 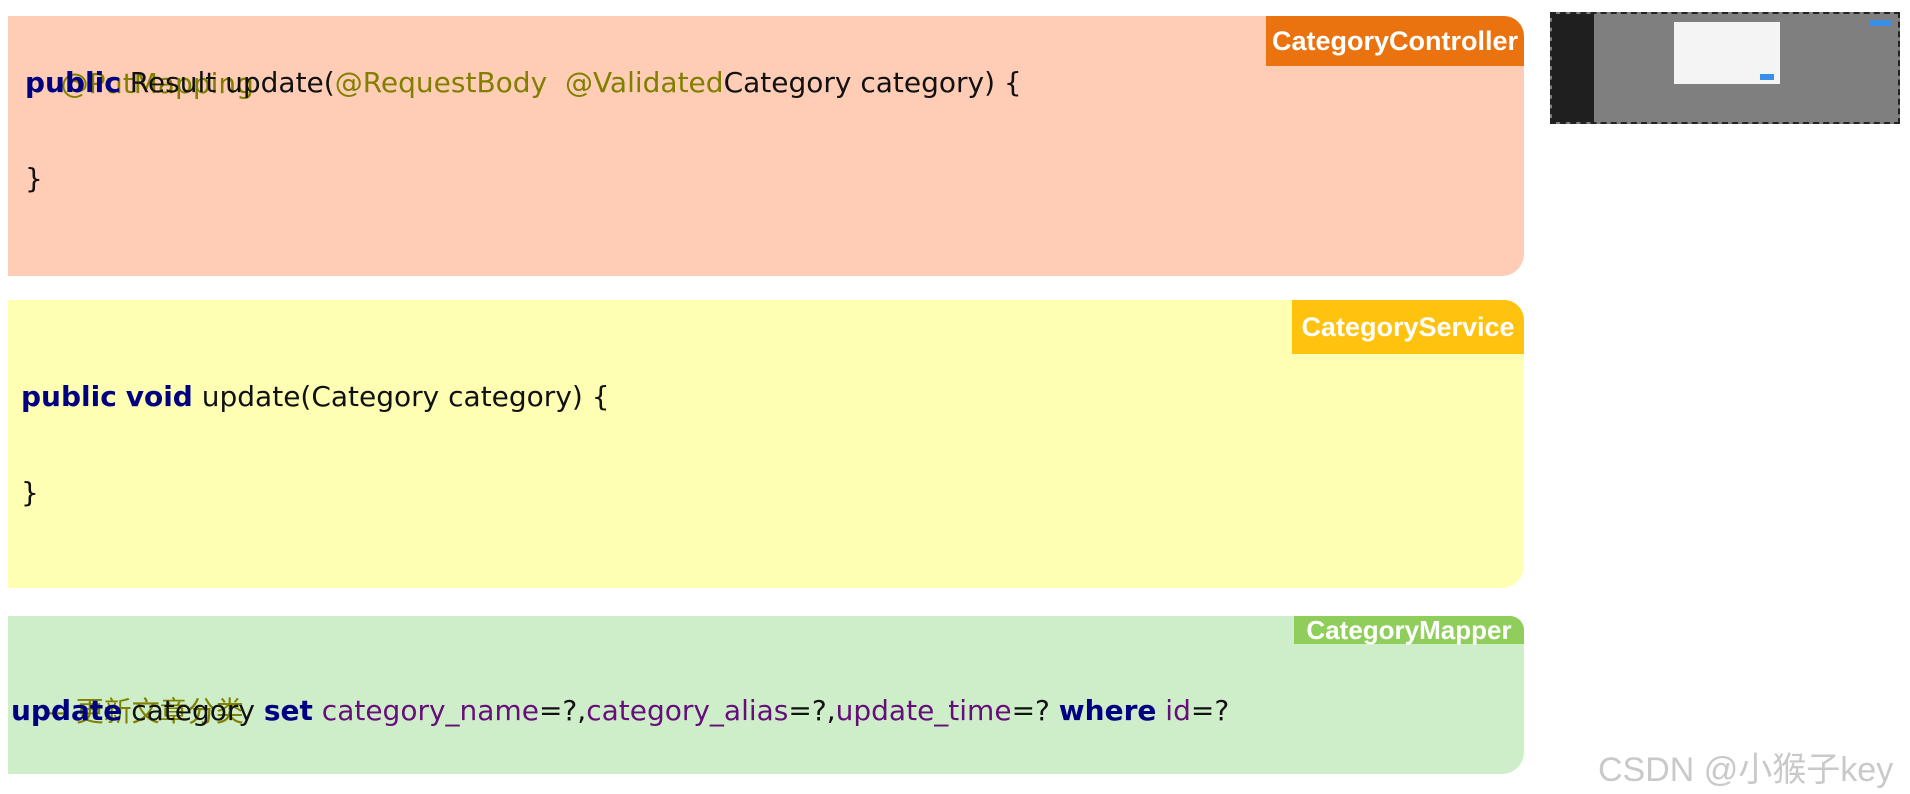 I want to click on sql-column: category_name, so click(x=430, y=710).